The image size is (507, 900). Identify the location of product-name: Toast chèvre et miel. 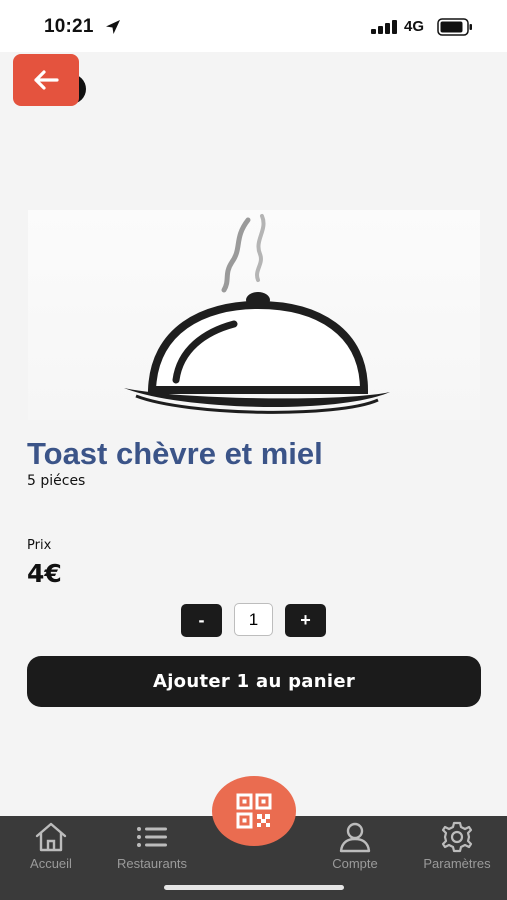
(175, 453).